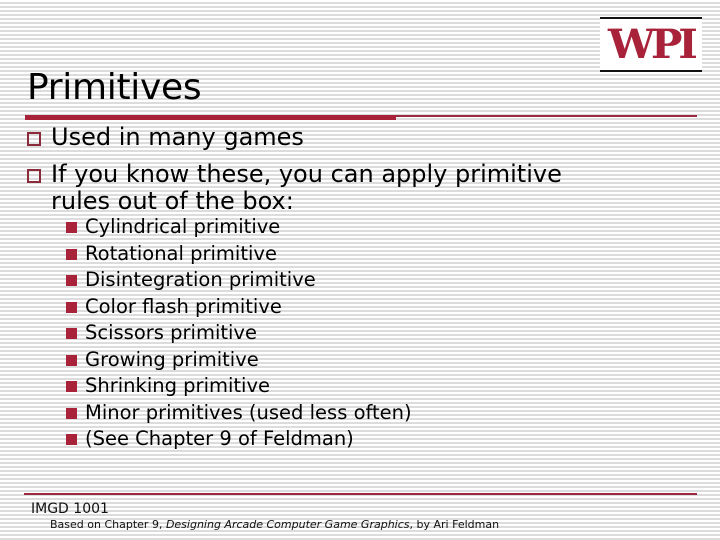 The height and width of the screenshot is (540, 720). What do you see at coordinates (454, 524) in the screenshot?
I see `footer-credit-suffix: , by Ari Feldman` at bounding box center [454, 524].